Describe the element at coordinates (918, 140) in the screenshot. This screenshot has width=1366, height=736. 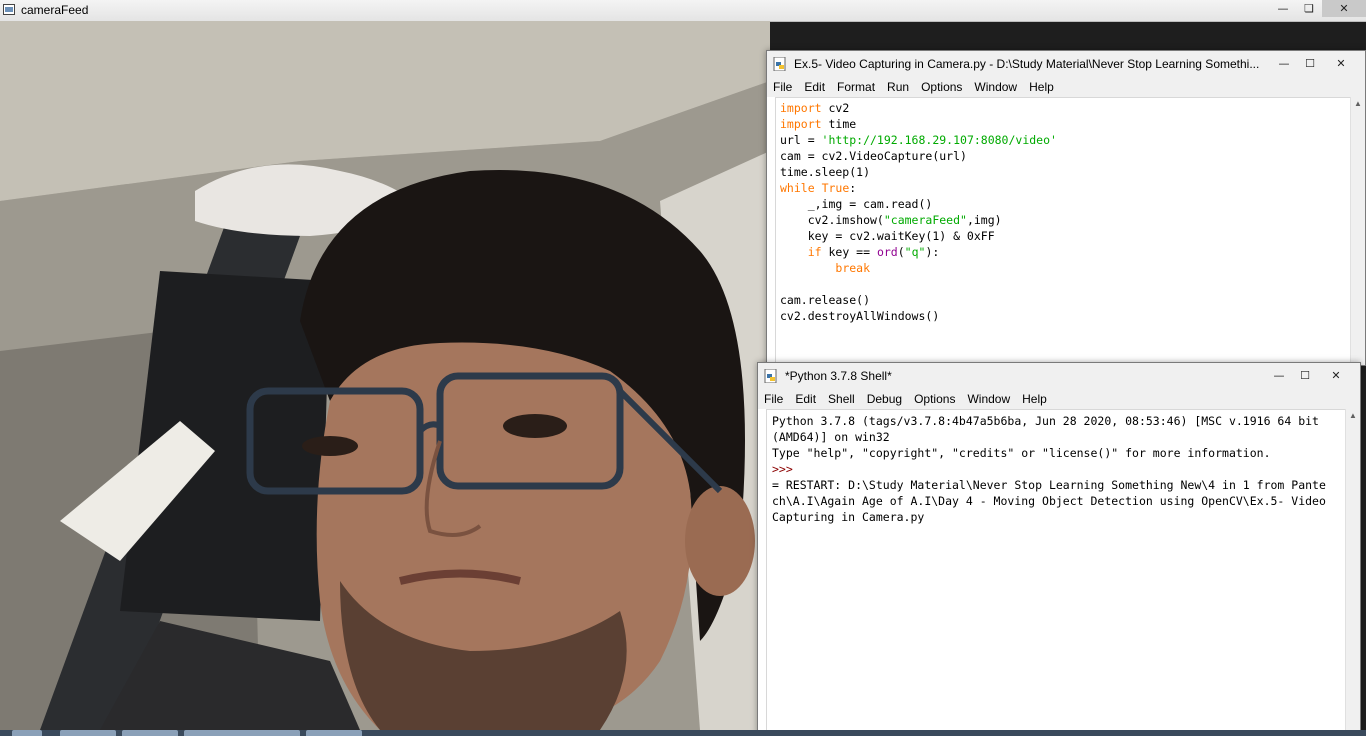
I see `code-line: url = 'http://192.168.29.107:8080/video'` at that location.